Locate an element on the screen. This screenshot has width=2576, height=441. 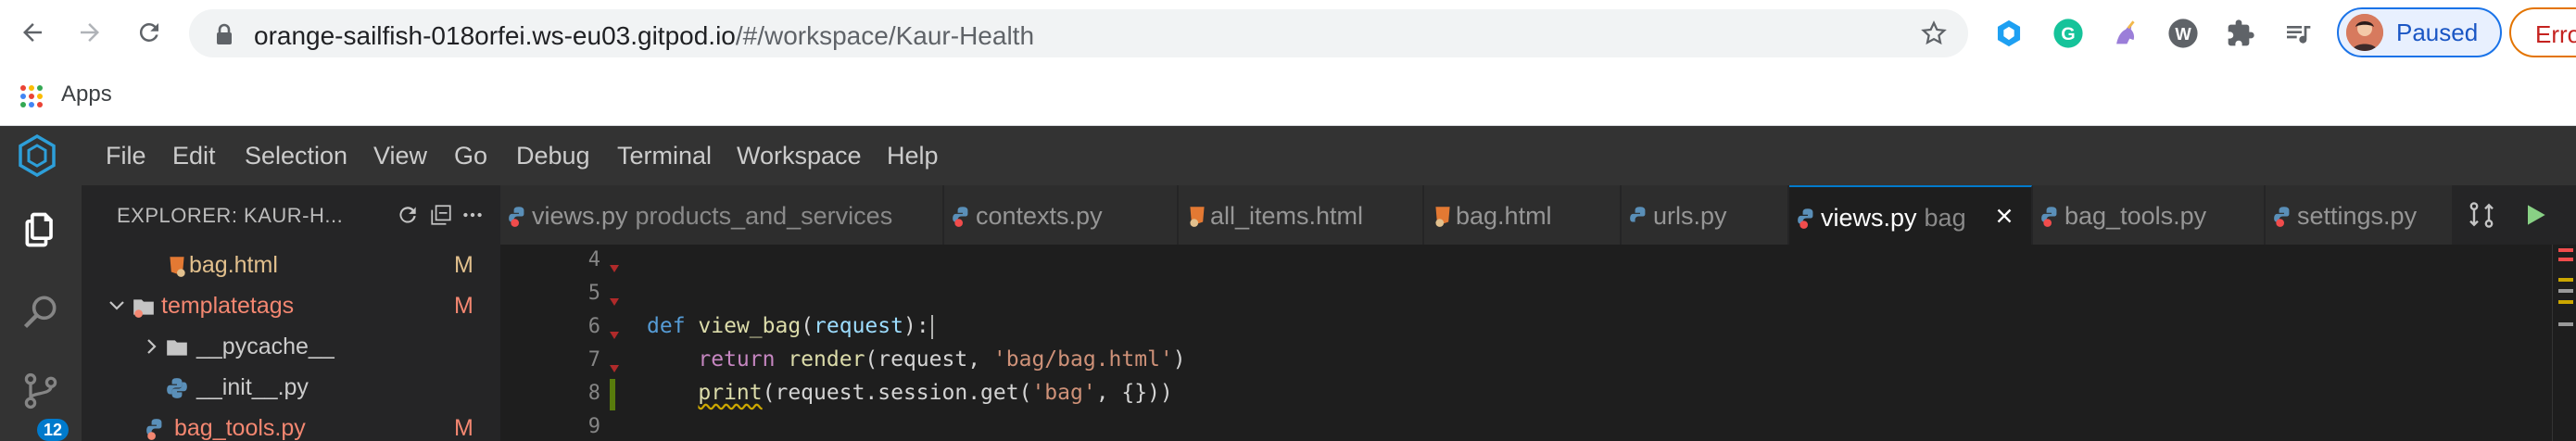
tree-item-templatetags: templatetags M is located at coordinates (291, 305).